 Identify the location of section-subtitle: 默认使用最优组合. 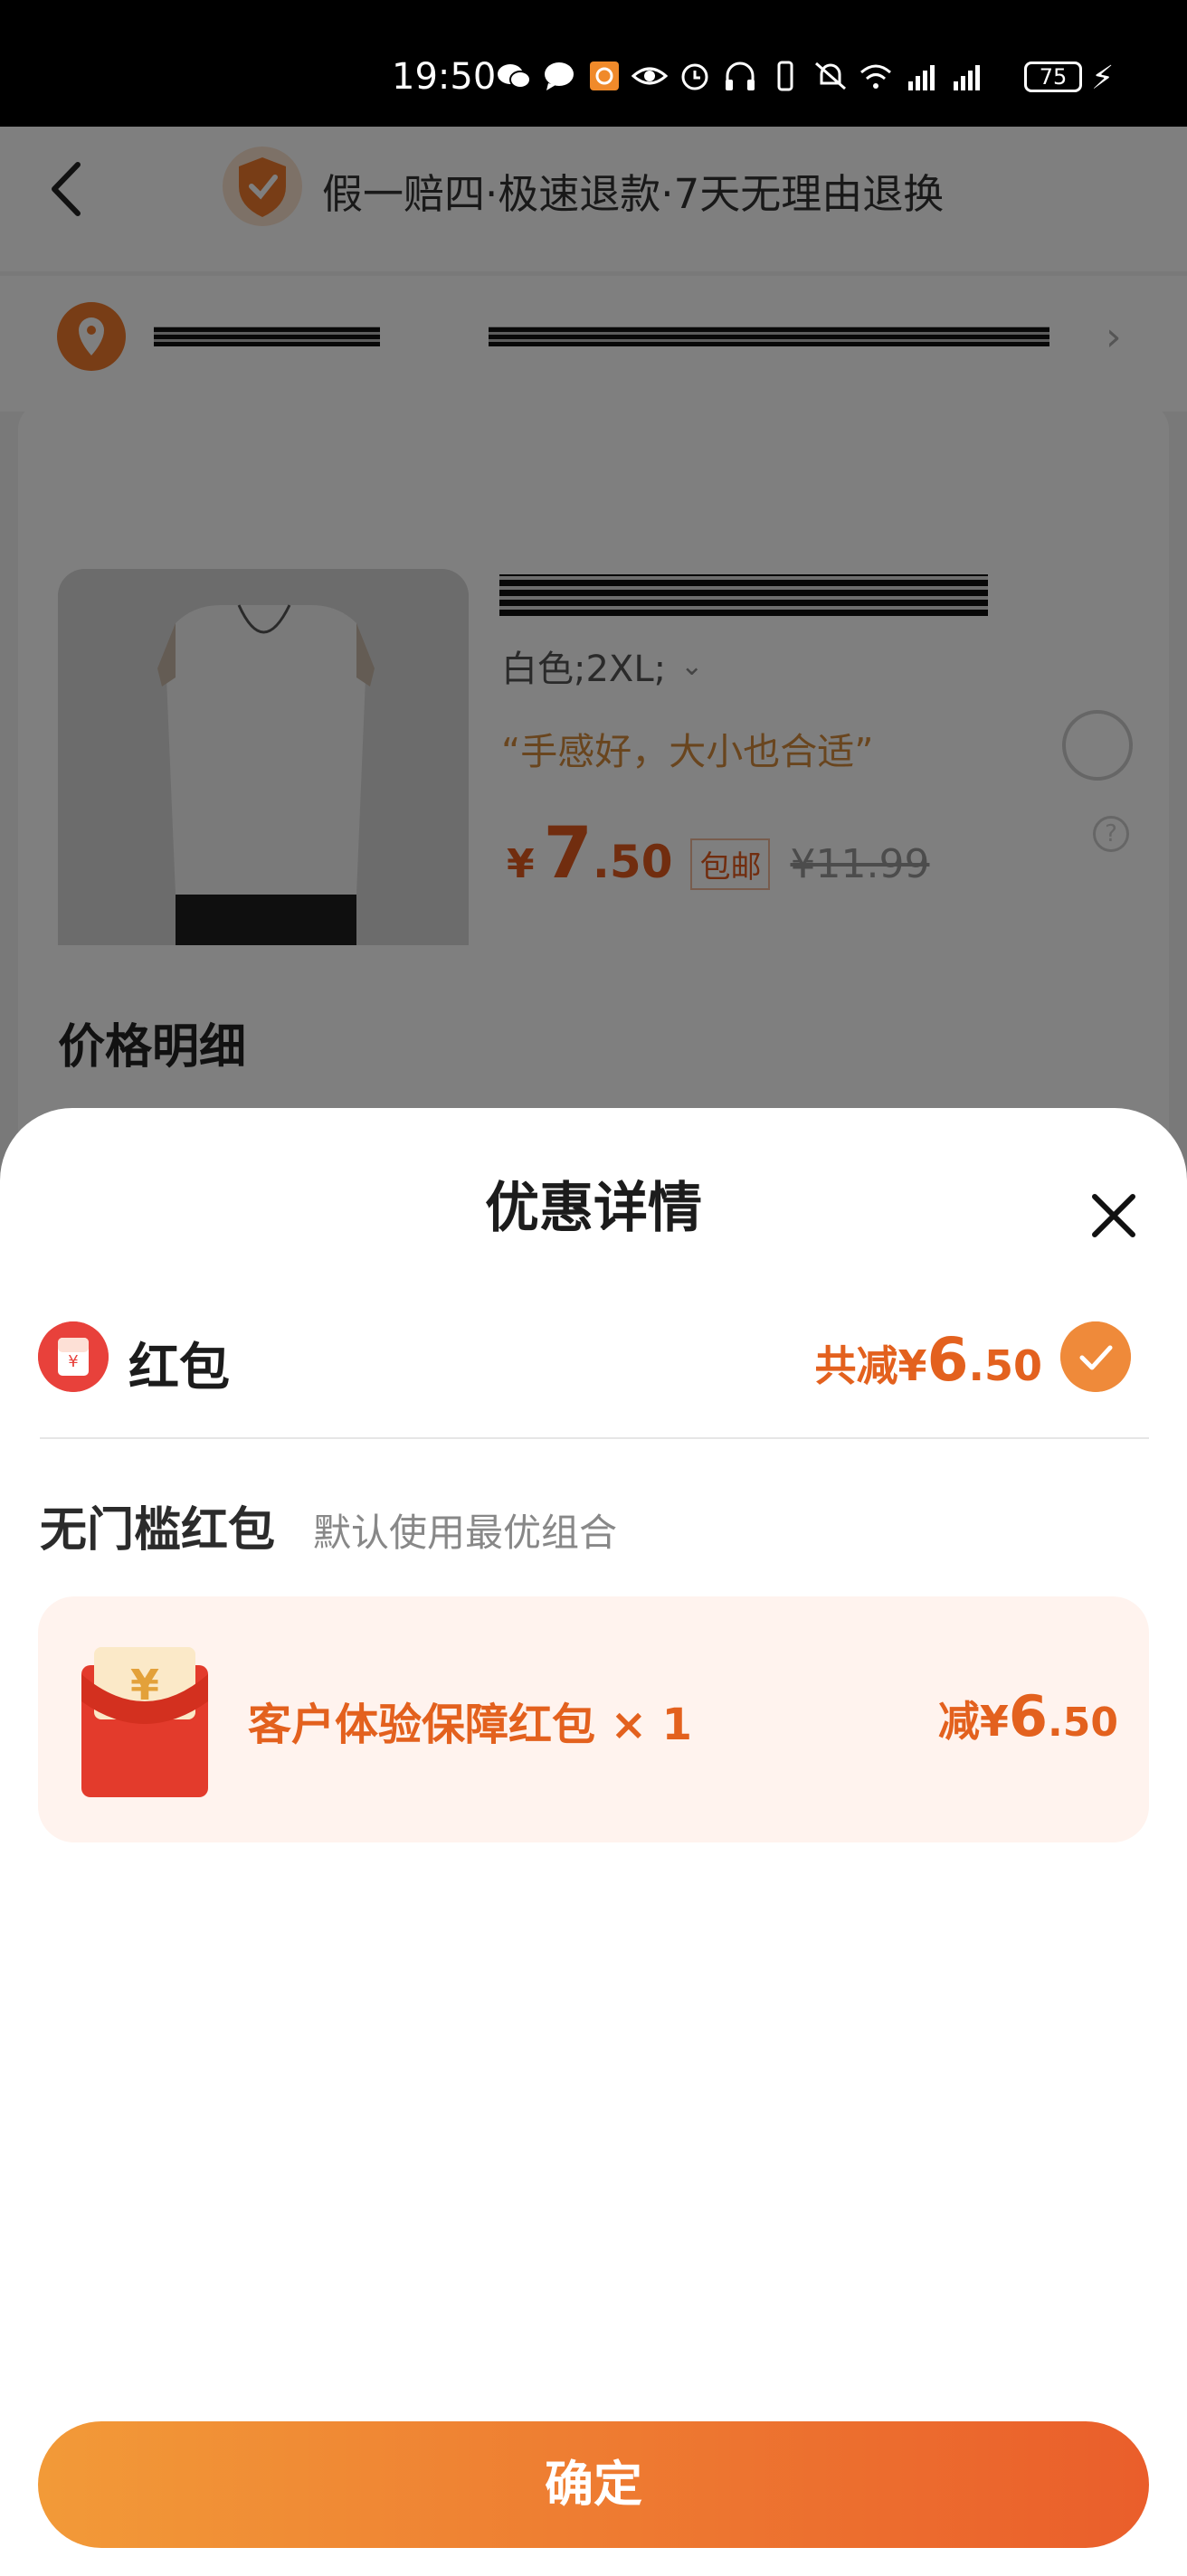
(465, 1533).